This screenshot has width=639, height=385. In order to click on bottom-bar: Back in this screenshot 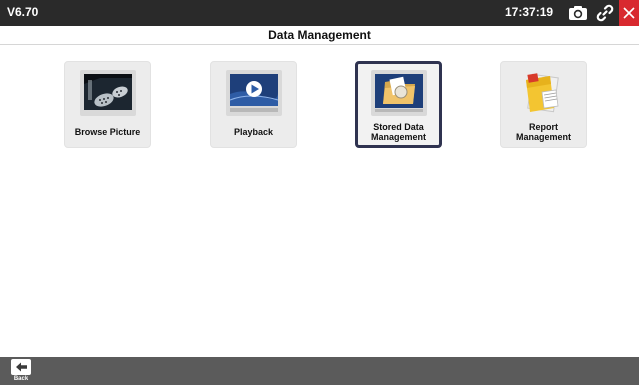, I will do `click(319, 371)`.